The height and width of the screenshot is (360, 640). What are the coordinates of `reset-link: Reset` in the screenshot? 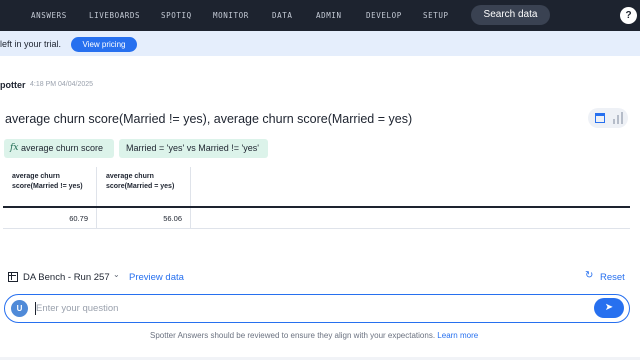 It's located at (612, 277).